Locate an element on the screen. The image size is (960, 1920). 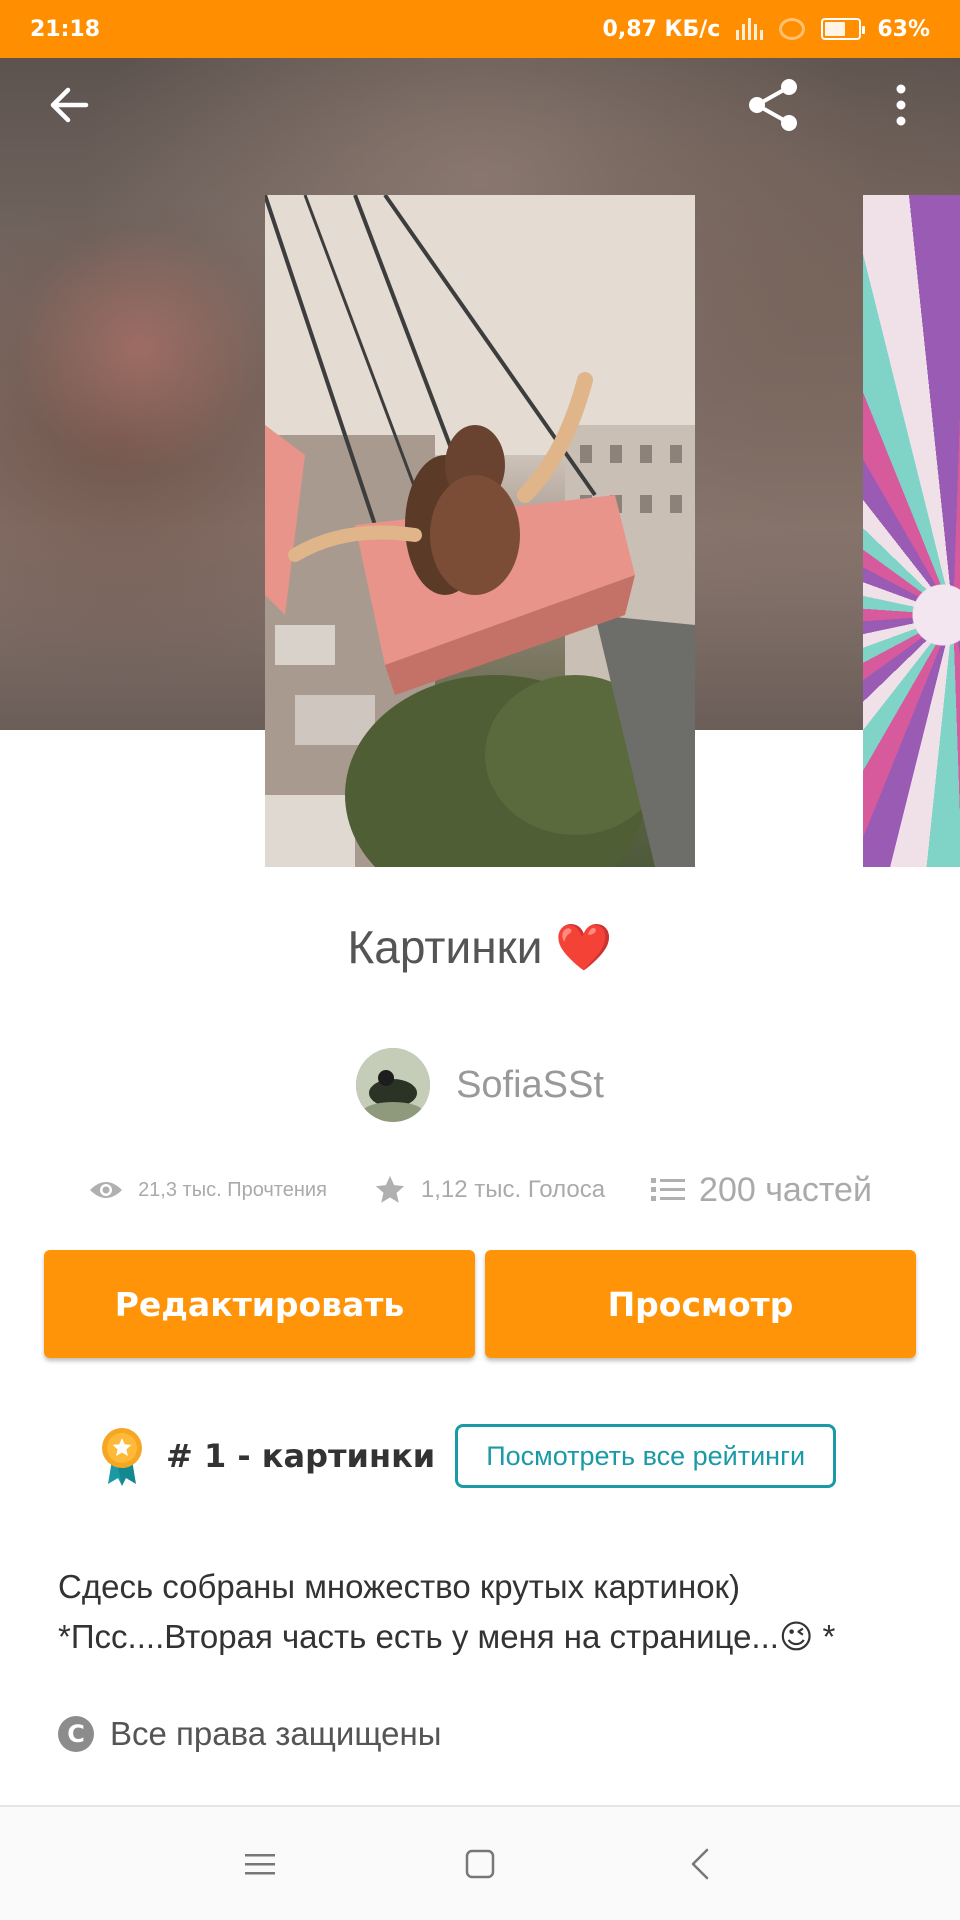
eye-icon is located at coordinates (106, 1190).